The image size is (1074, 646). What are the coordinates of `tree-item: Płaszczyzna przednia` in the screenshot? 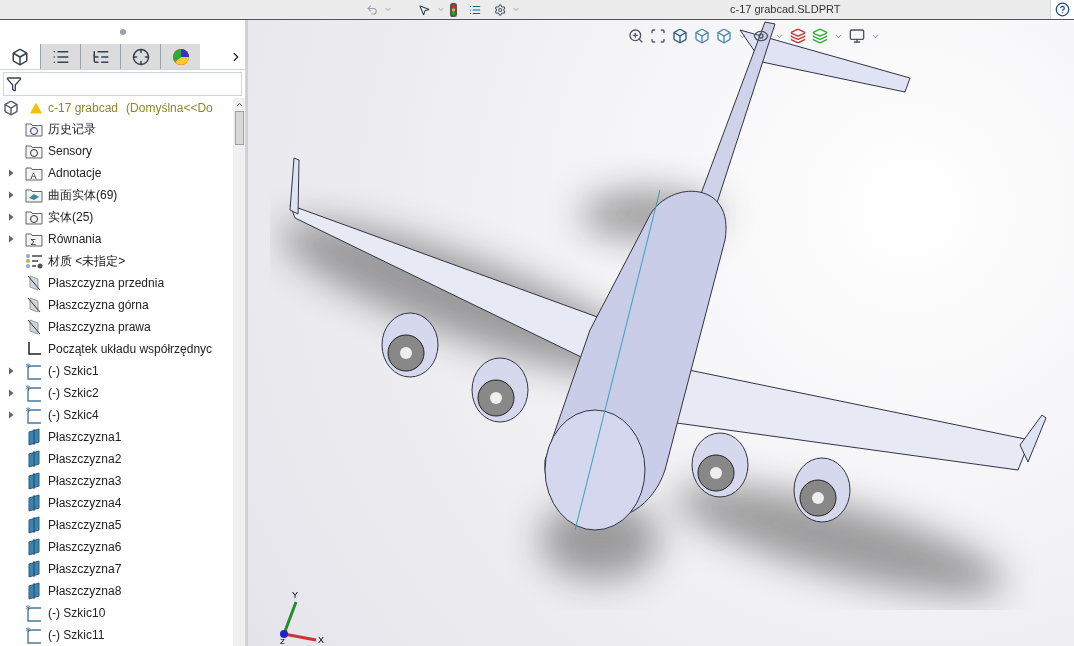 It's located at (106, 283).